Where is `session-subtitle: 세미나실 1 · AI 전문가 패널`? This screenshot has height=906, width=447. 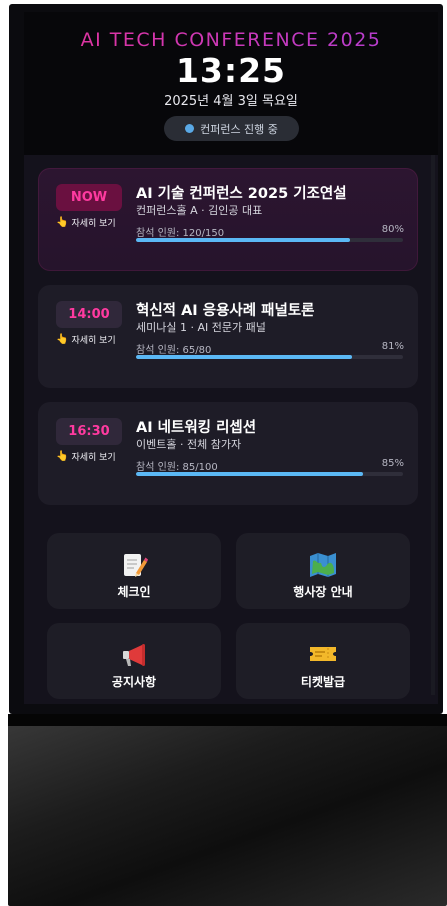
session-subtitle: 세미나실 1 · AI 전문가 패널 is located at coordinates (201, 327).